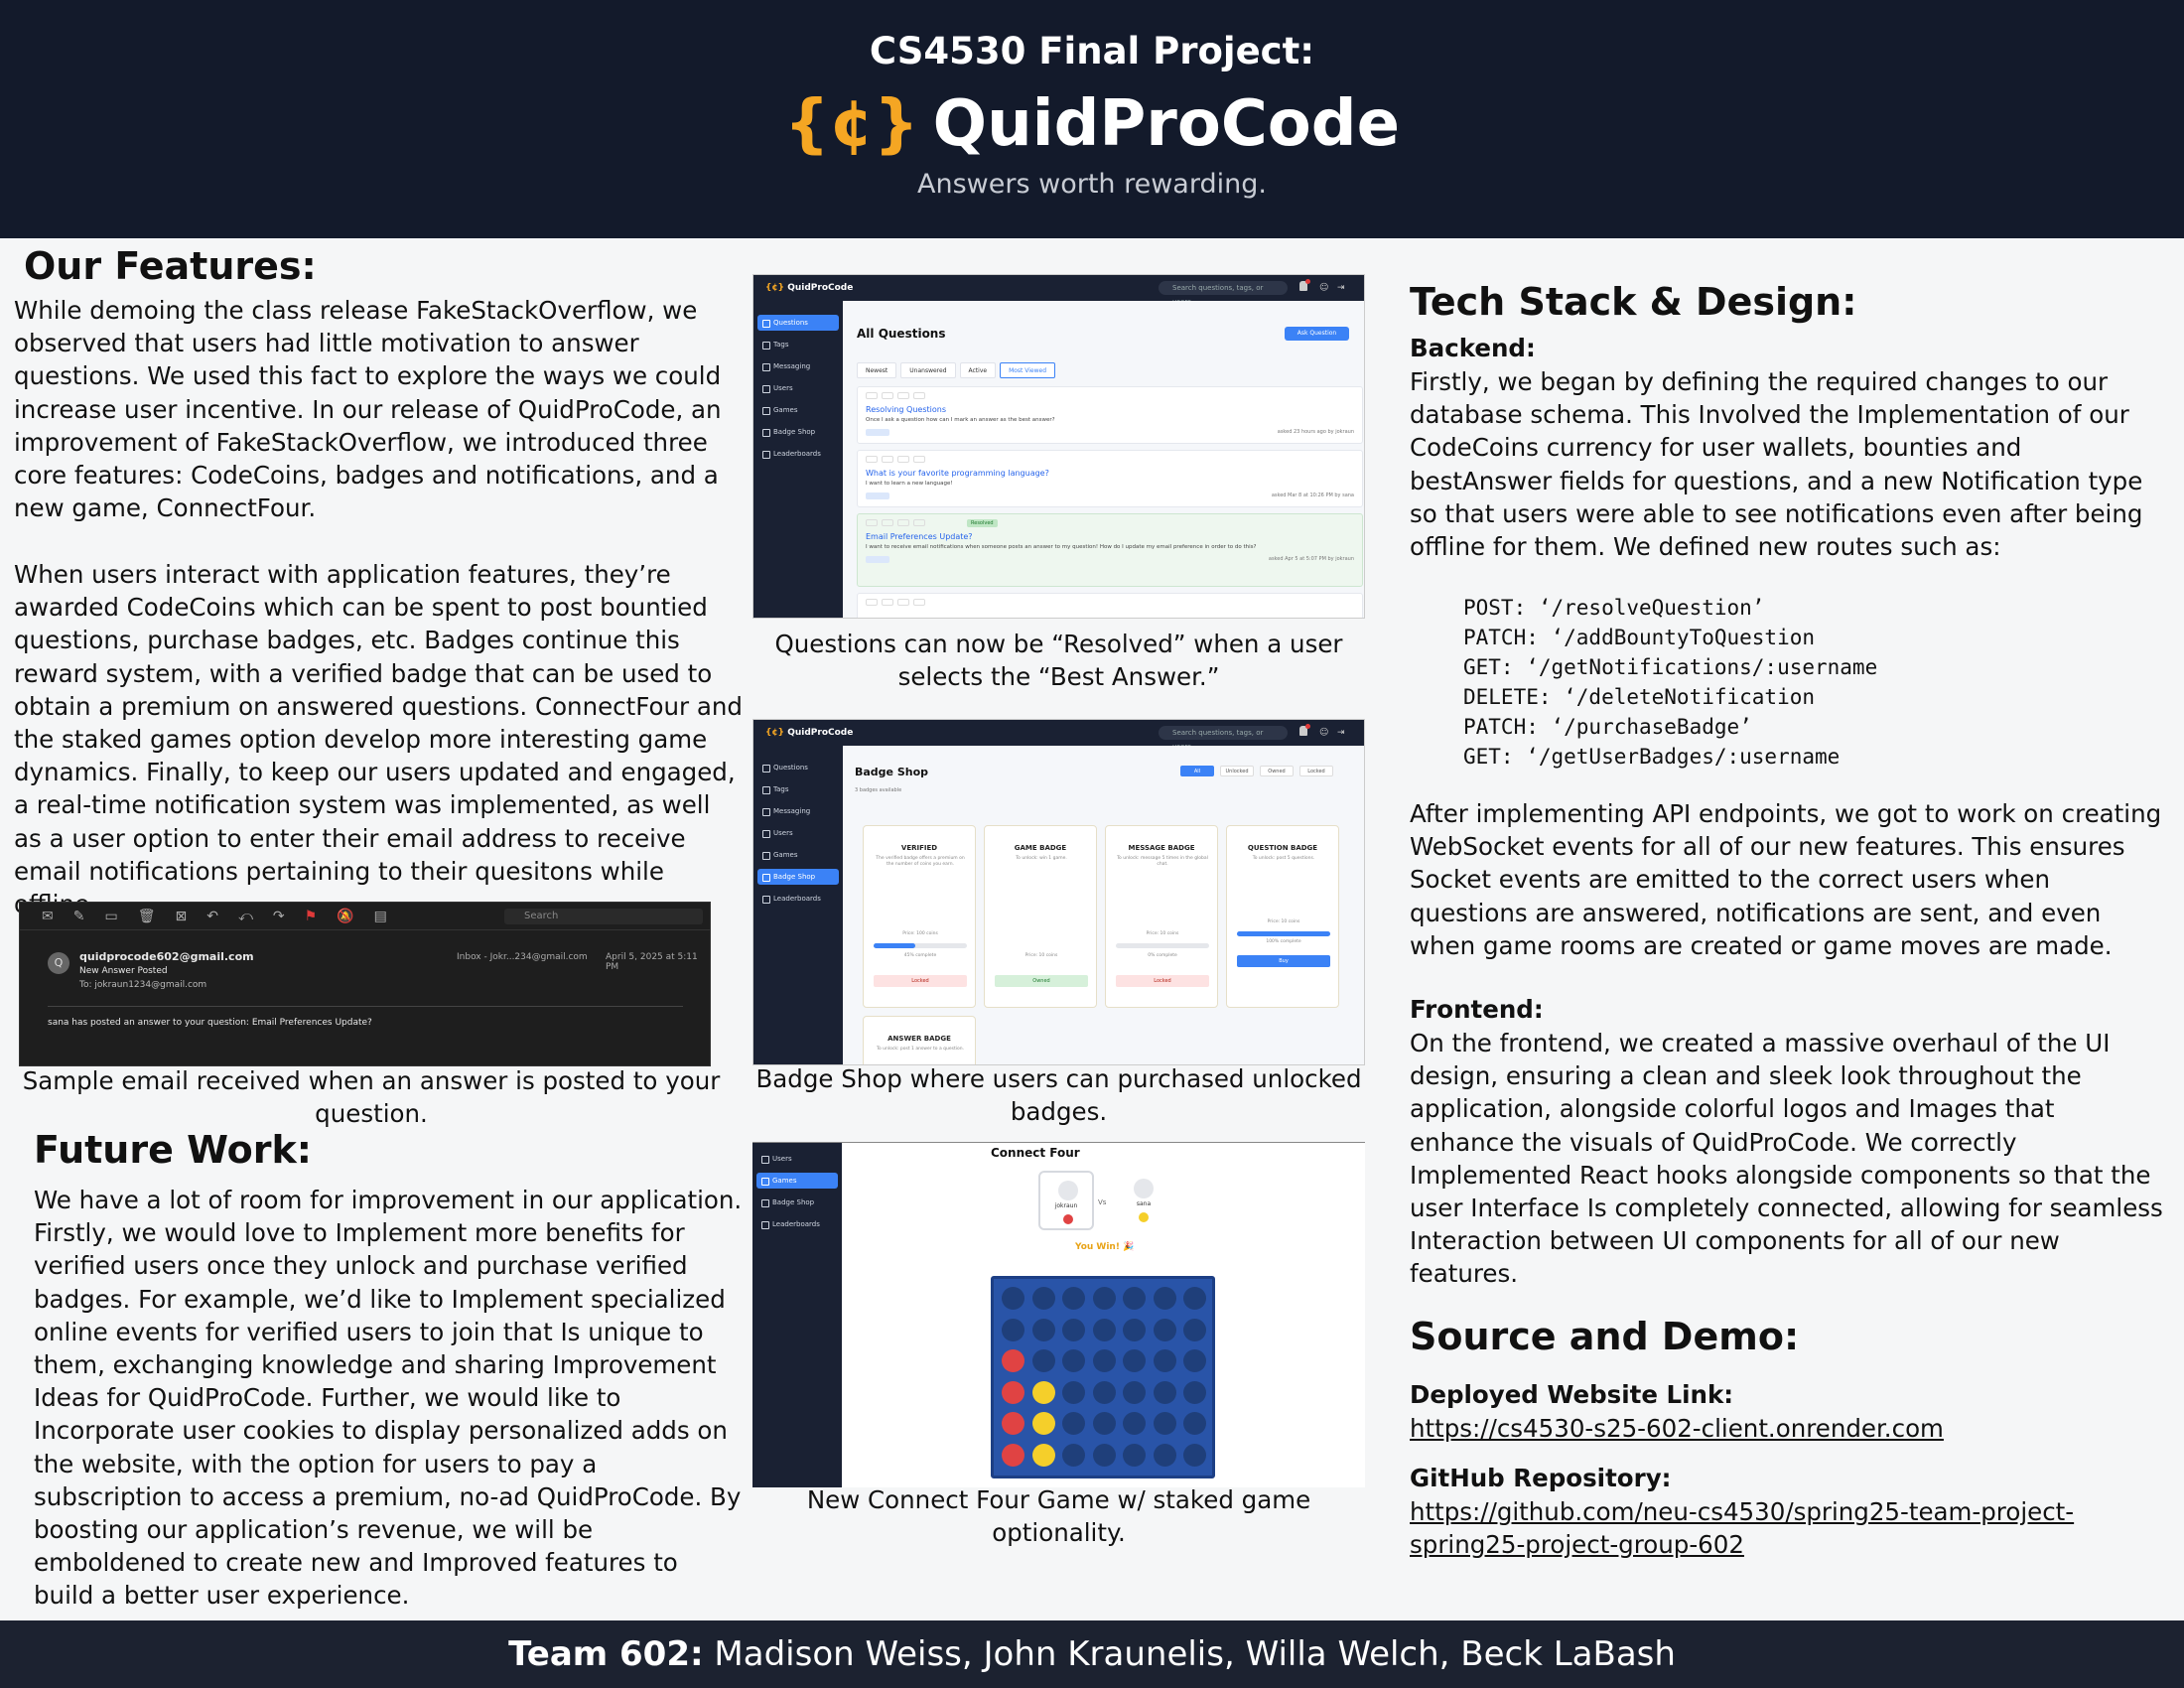  What do you see at coordinates (1161, 848) in the screenshot?
I see `badge-name: MESSAGE BADGE` at bounding box center [1161, 848].